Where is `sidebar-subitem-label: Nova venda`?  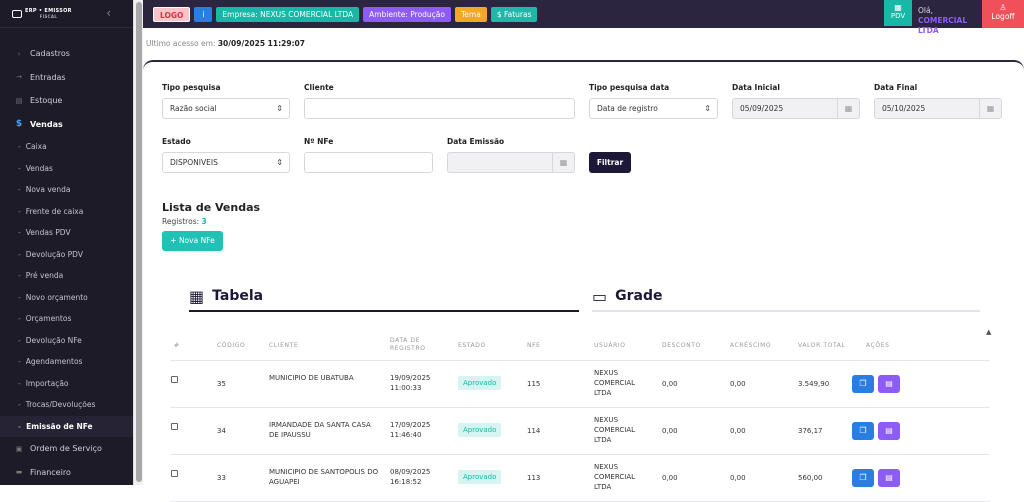
sidebar-subitem-label: Nova venda is located at coordinates (48, 190).